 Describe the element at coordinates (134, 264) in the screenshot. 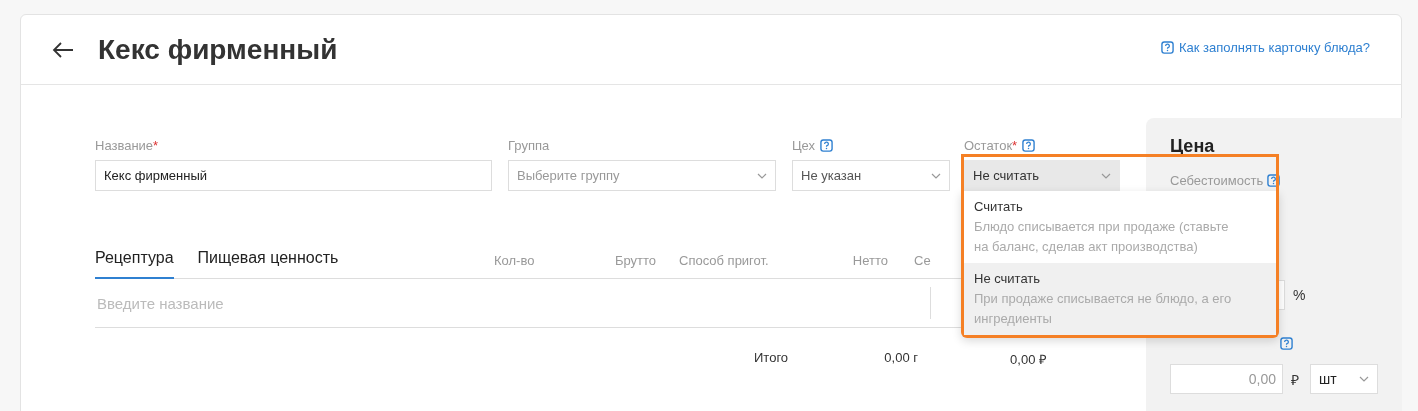

I see `tab: Рецептура` at that location.